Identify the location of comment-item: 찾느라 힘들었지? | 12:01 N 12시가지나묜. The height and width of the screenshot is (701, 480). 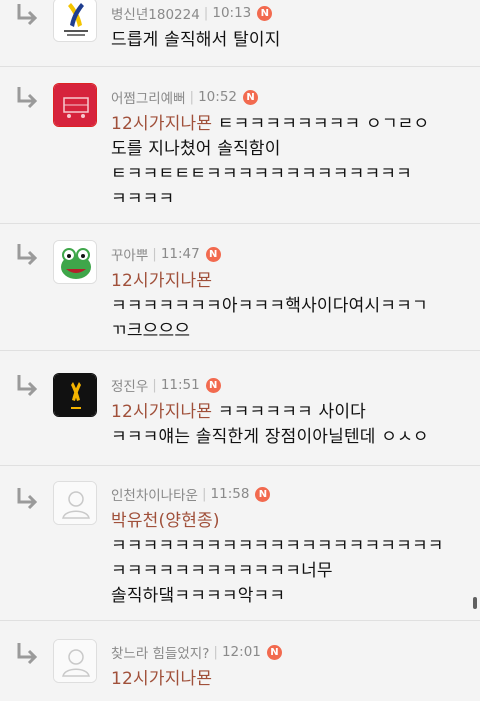
(240, 661).